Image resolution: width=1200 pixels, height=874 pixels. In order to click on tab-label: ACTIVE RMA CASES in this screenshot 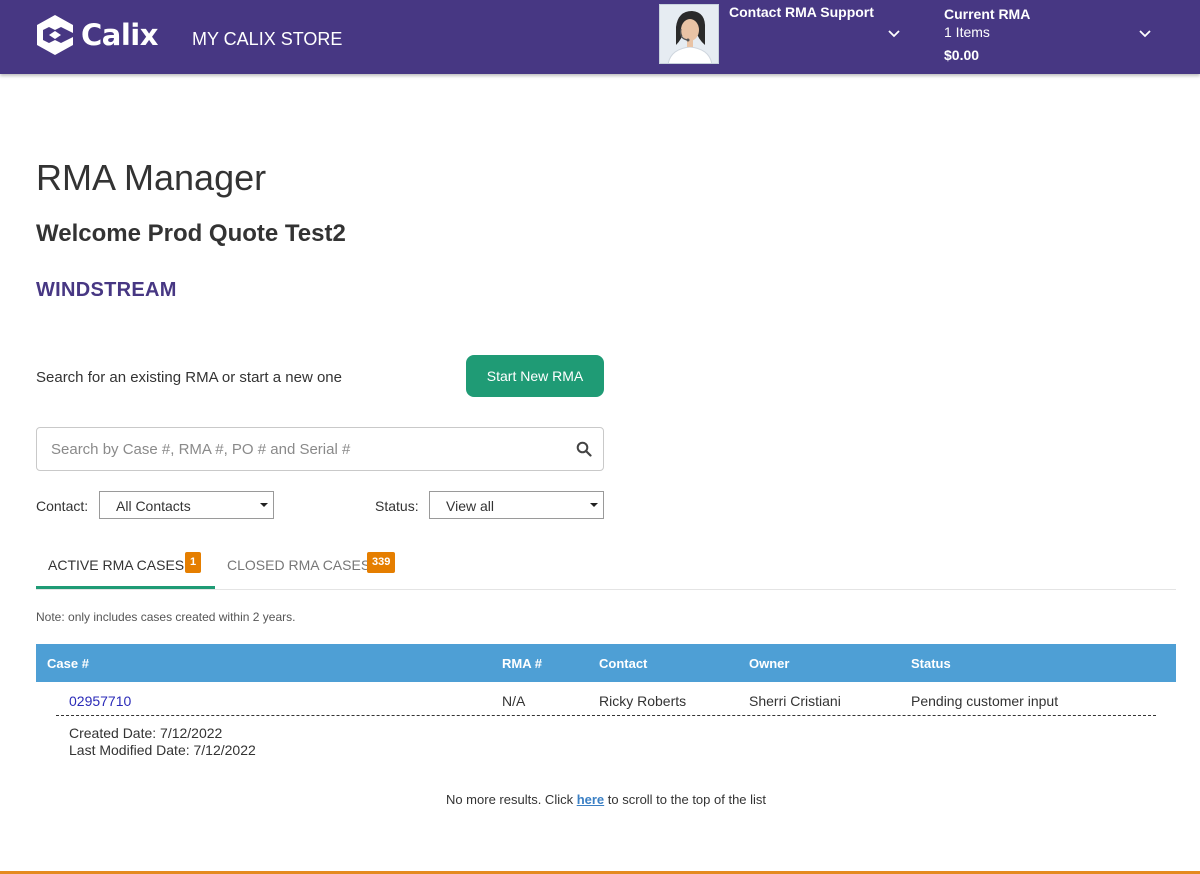, I will do `click(116, 565)`.